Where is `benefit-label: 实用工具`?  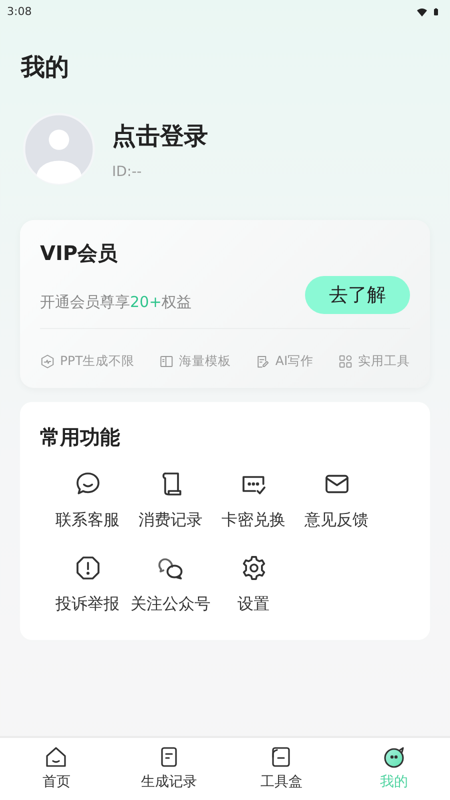
benefit-label: 实用工具 is located at coordinates (384, 361).